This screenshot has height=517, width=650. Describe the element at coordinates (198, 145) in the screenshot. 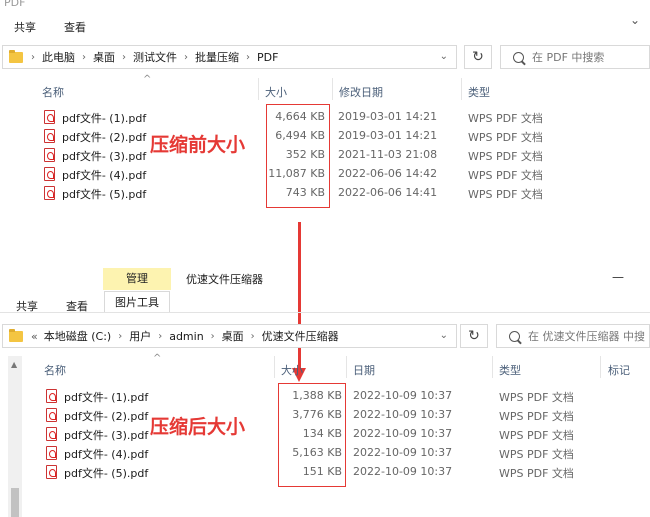

I see `annotation-before-size: 压缩前大小` at that location.